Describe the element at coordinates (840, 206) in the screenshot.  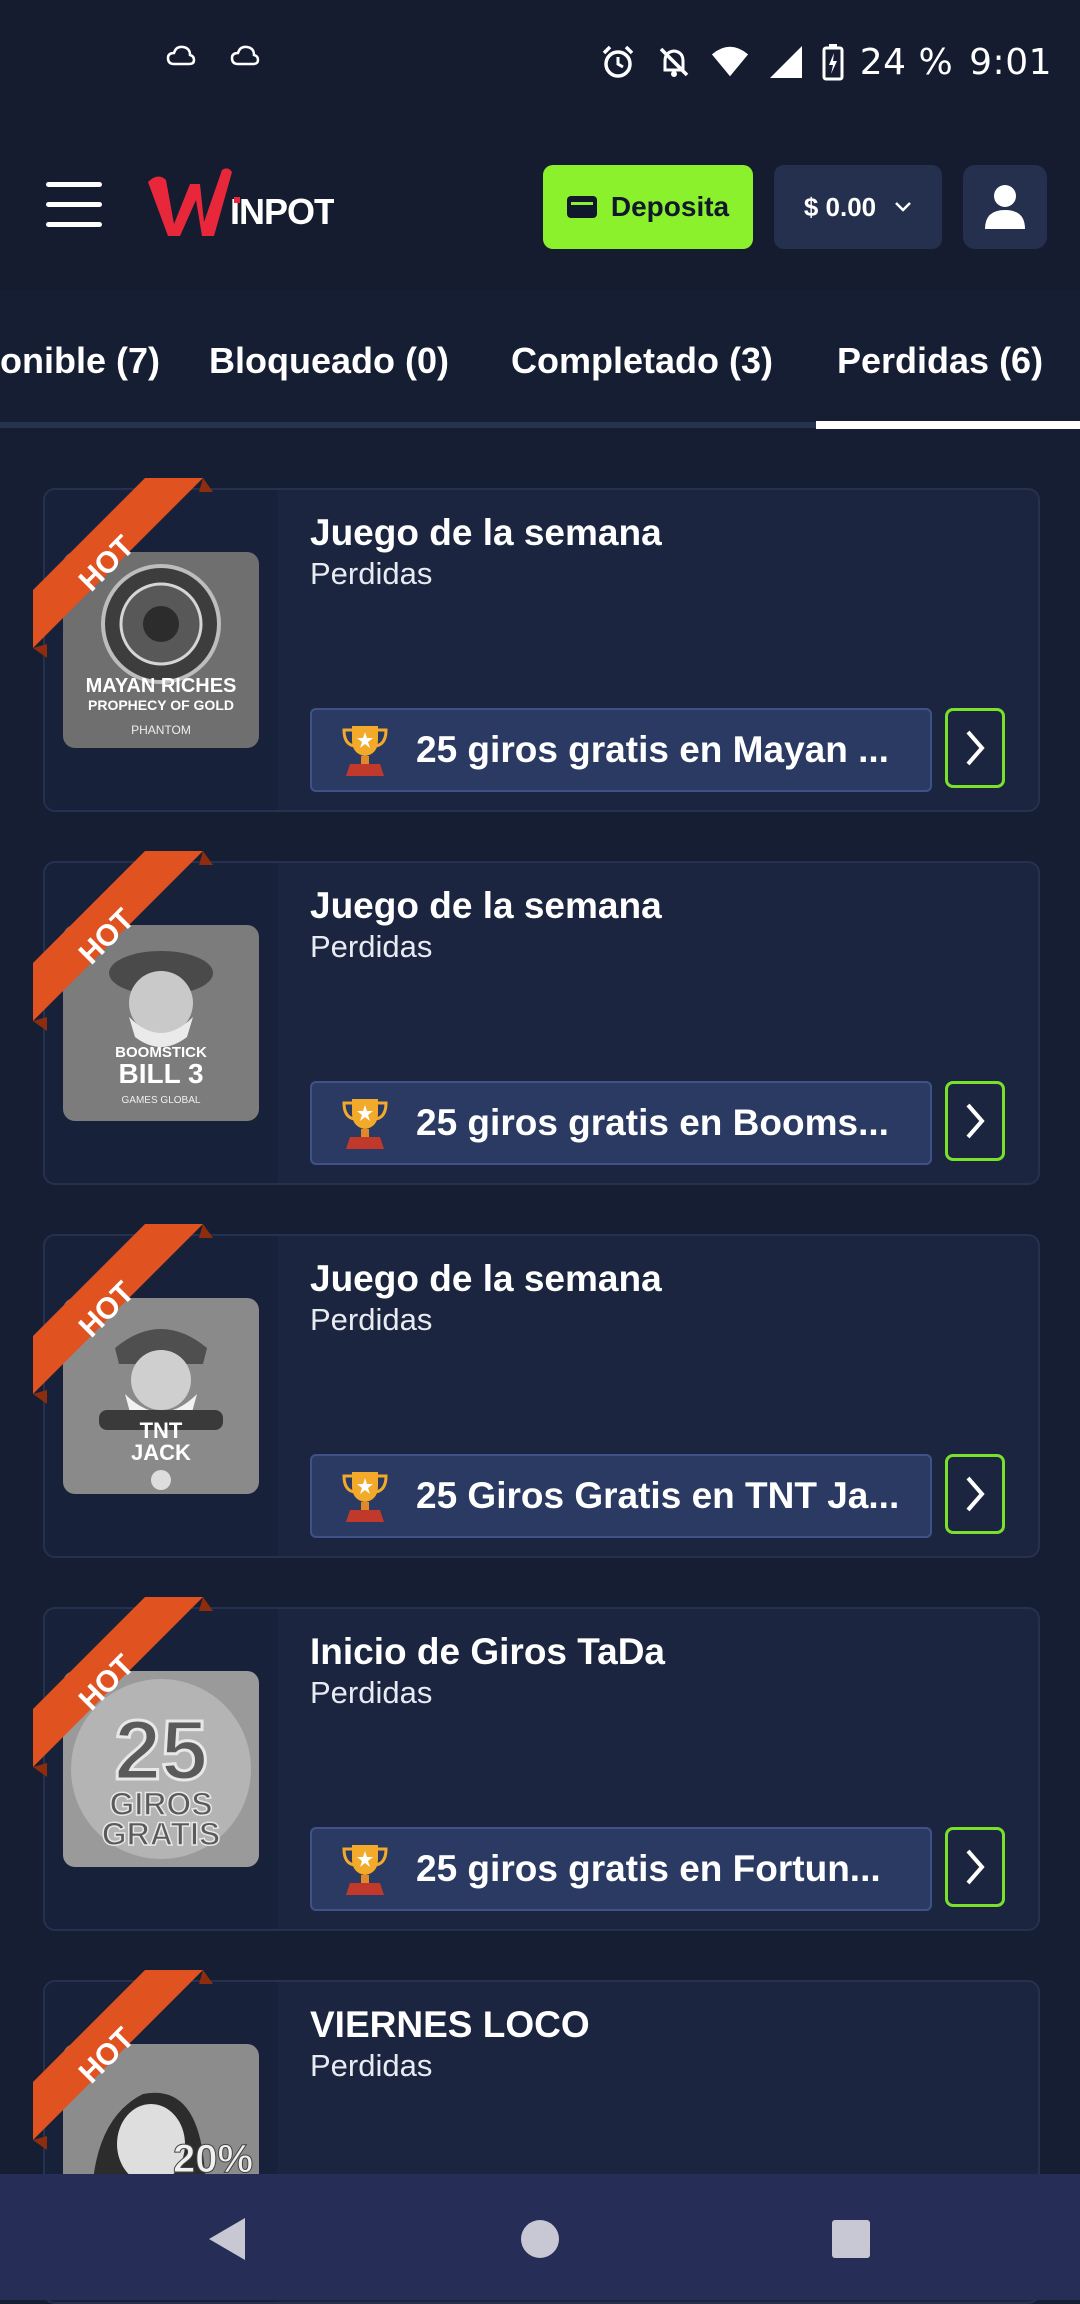
I see `balance-value: $ 0.00` at that location.